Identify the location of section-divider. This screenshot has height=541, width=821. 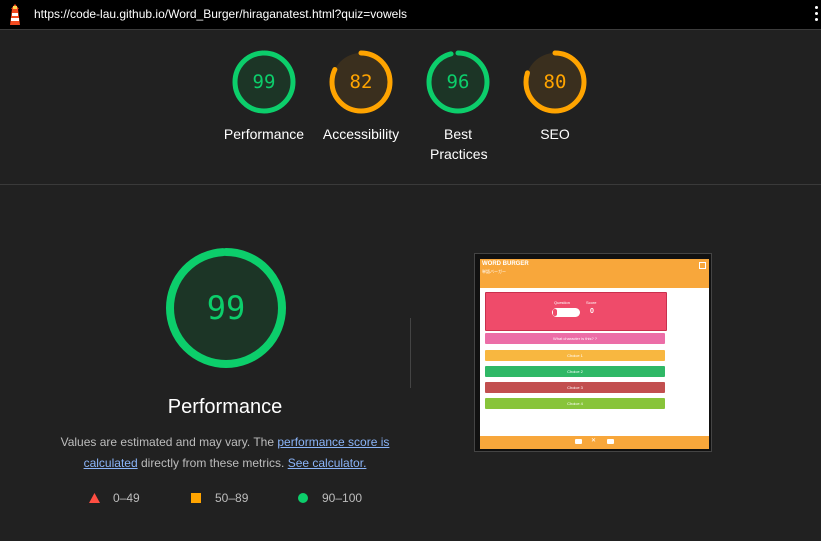
(410, 184).